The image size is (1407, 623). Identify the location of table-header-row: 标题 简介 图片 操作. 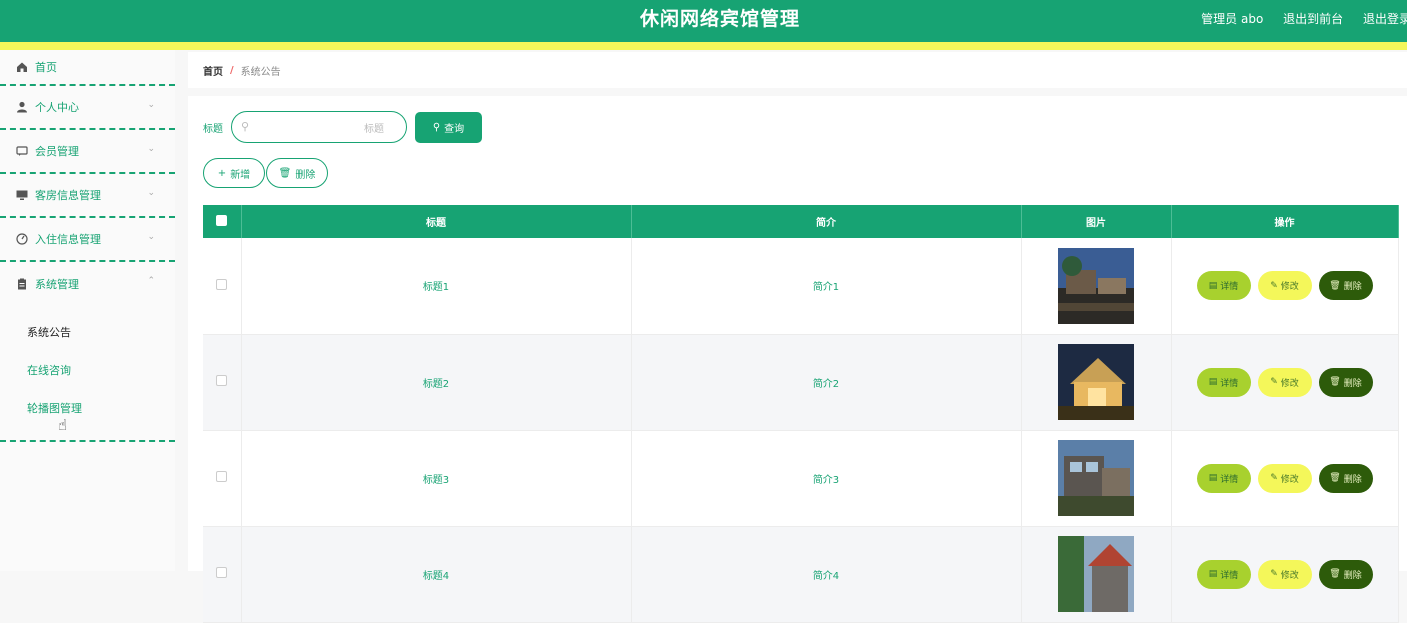
(801, 221).